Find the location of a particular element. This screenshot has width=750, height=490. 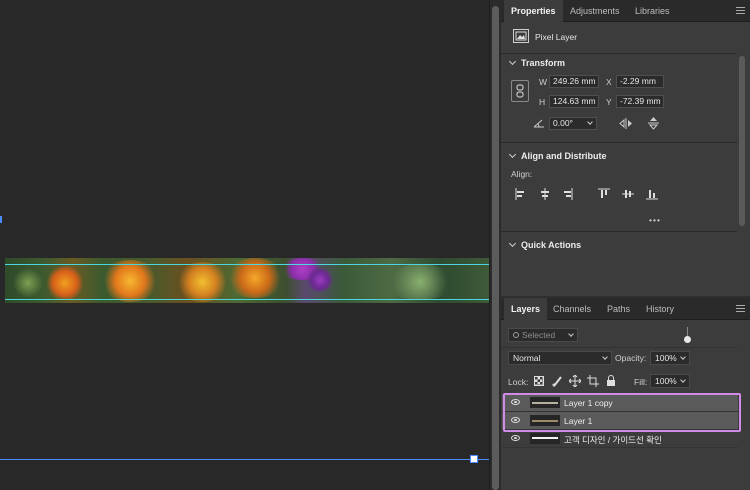

properties-scrollbar is located at coordinates (742, 141).